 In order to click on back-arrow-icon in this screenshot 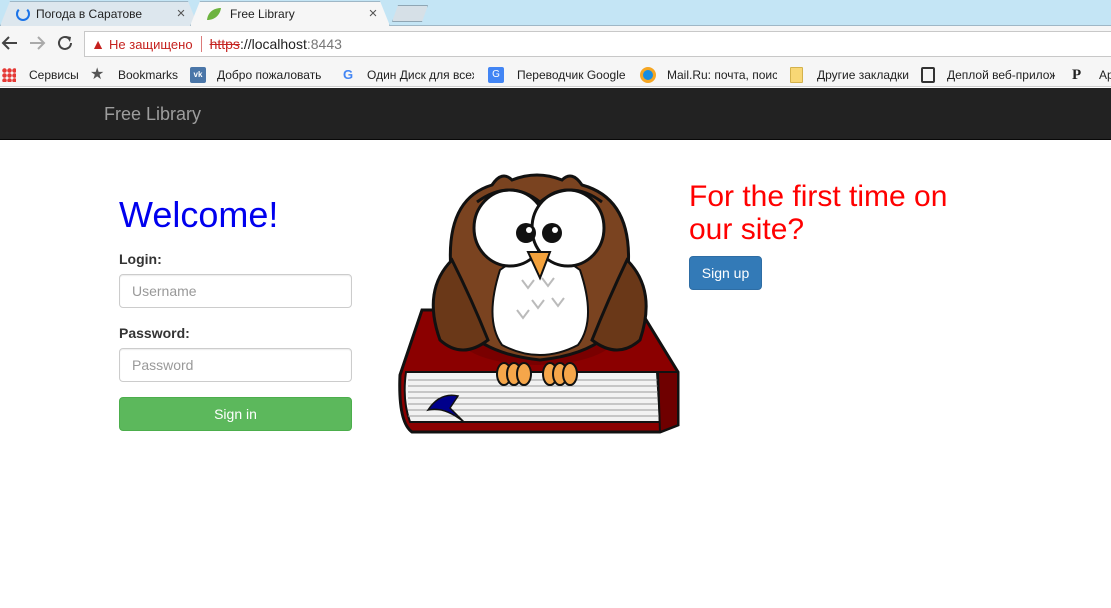, I will do `click(9, 43)`.